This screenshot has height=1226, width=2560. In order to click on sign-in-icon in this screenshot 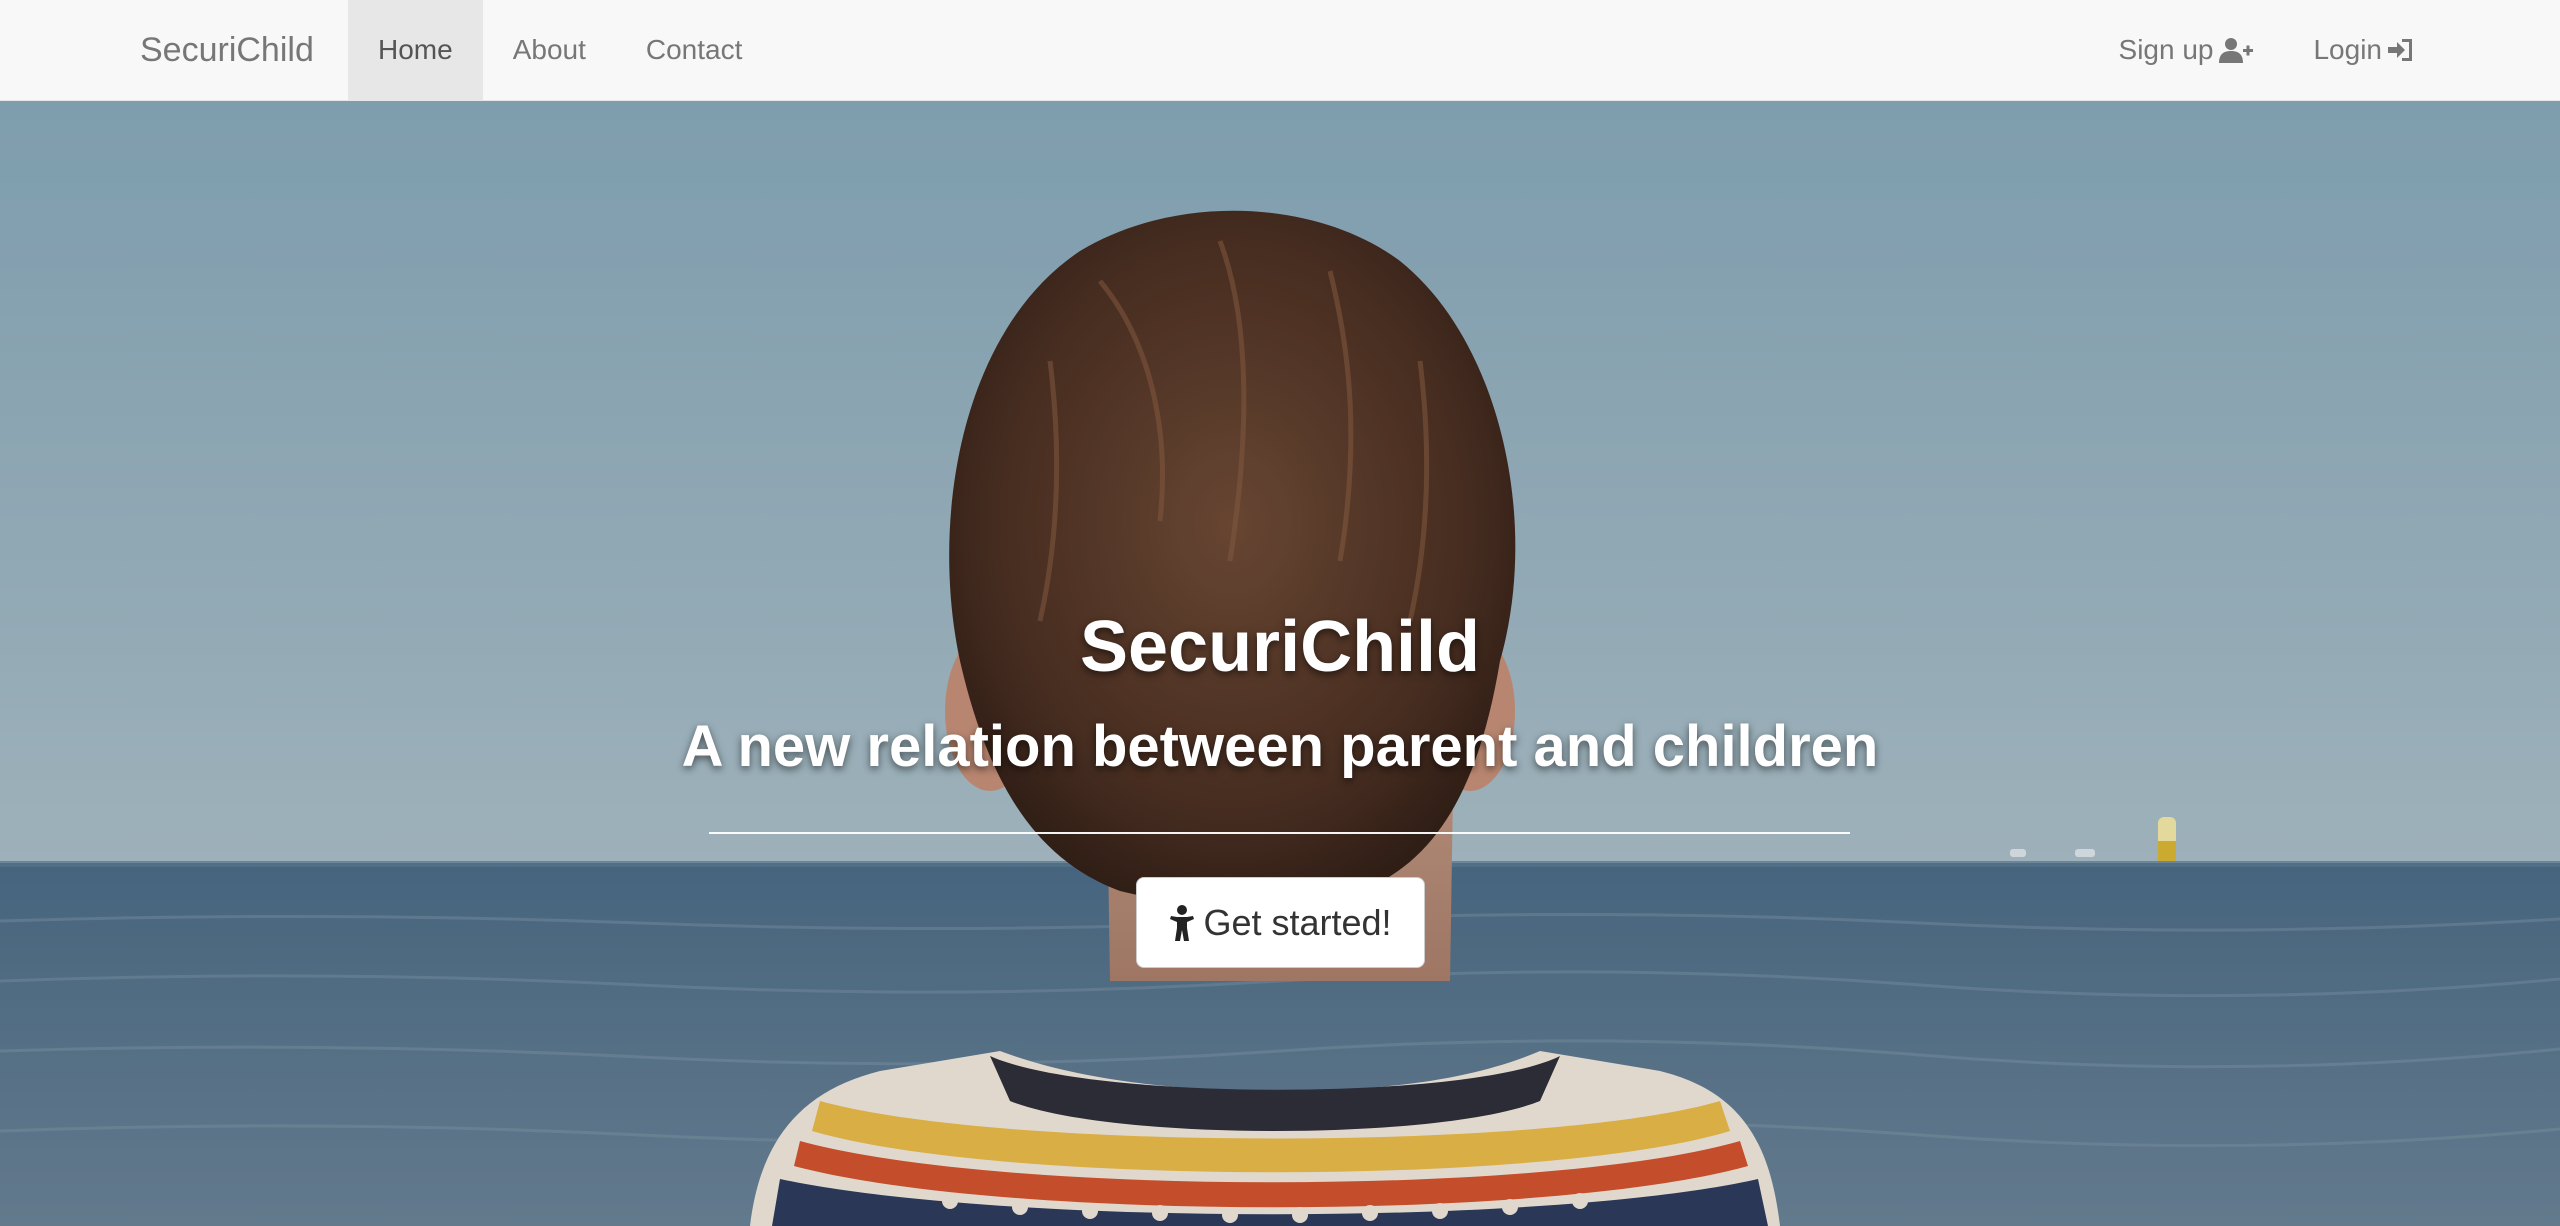, I will do `click(2401, 50)`.